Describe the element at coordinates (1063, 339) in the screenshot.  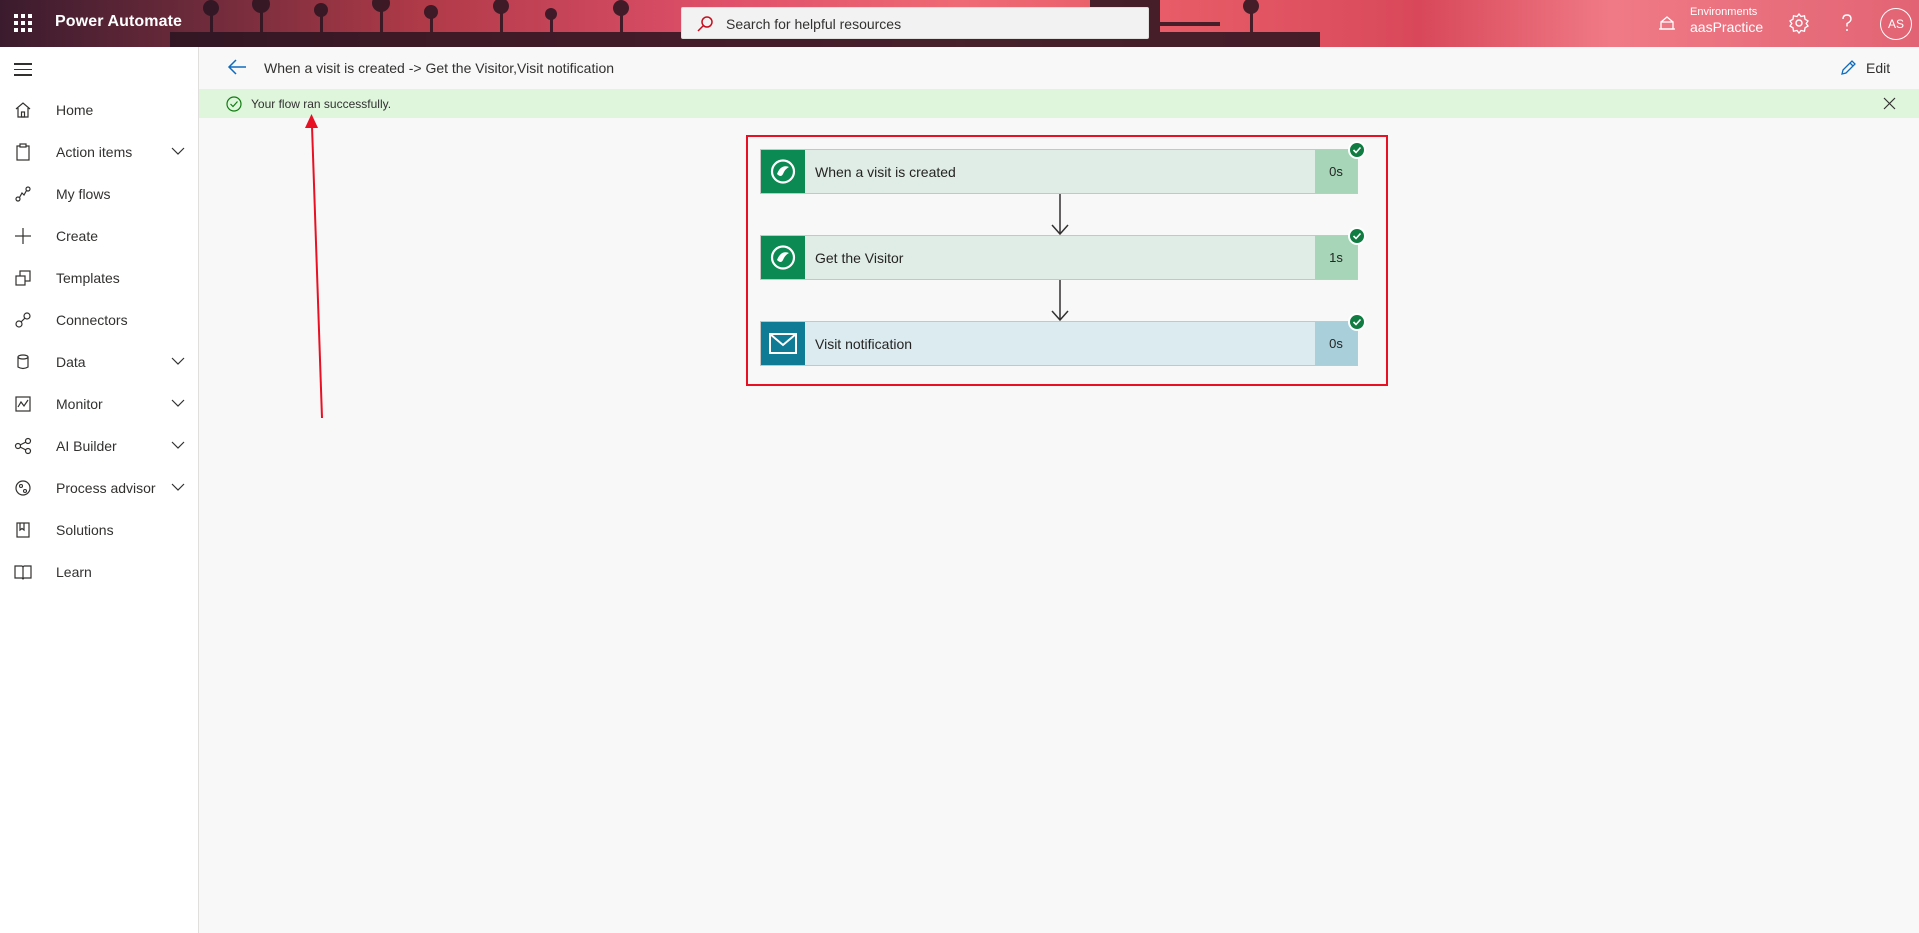
I see `flow-step-visit-notification: Visit notification 0s` at that location.